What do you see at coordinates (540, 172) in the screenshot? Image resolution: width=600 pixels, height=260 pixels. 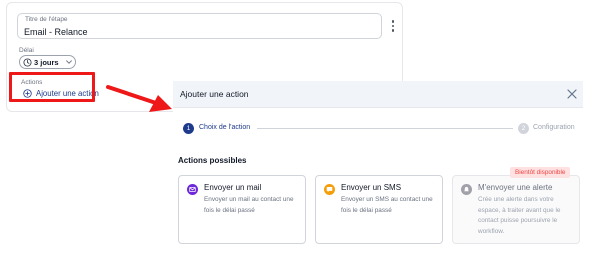 I see `coming-soon-badge: Bientôt disponible` at bounding box center [540, 172].